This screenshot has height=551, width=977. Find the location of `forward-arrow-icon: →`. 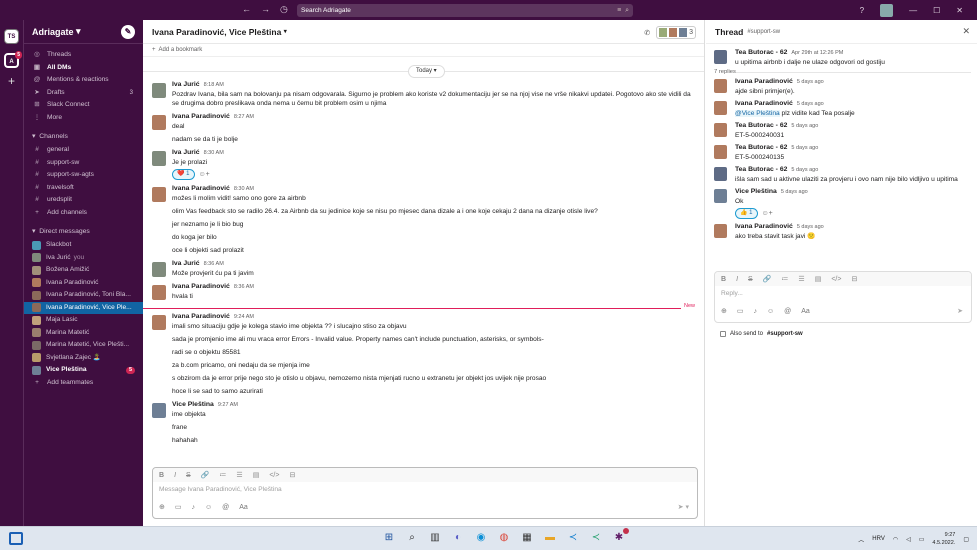

forward-arrow-icon: → is located at coordinates (265, 9).